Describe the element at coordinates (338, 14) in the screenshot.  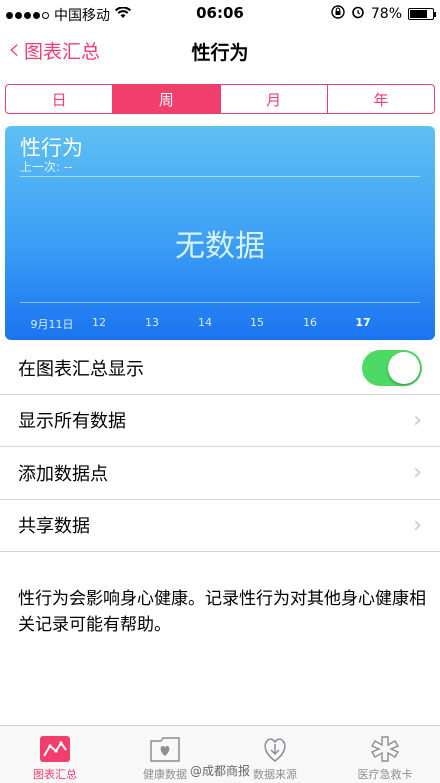
I see `orientation-lock-icon` at that location.